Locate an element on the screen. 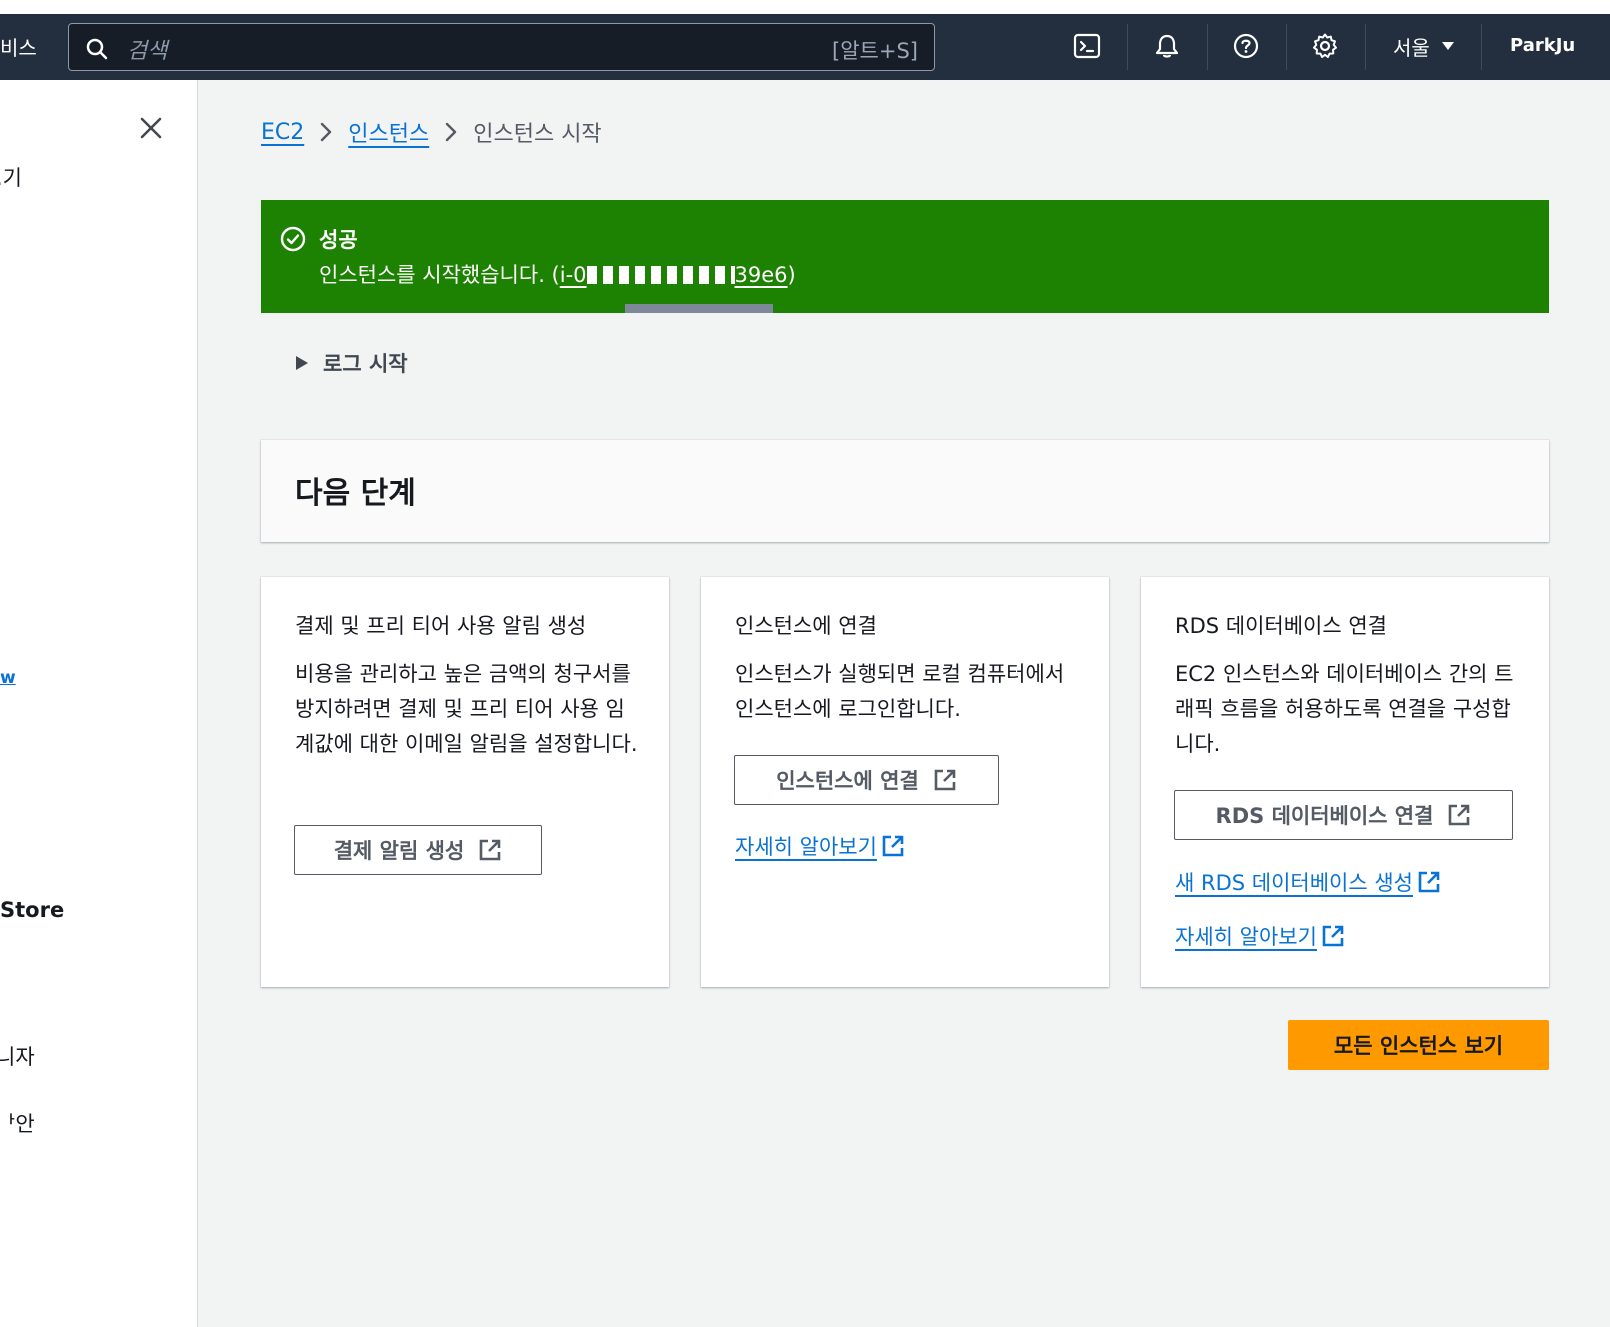 Image resolution: width=1610 pixels, height=1327 pixels. redacted-instance-id is located at coordinates (660, 275).